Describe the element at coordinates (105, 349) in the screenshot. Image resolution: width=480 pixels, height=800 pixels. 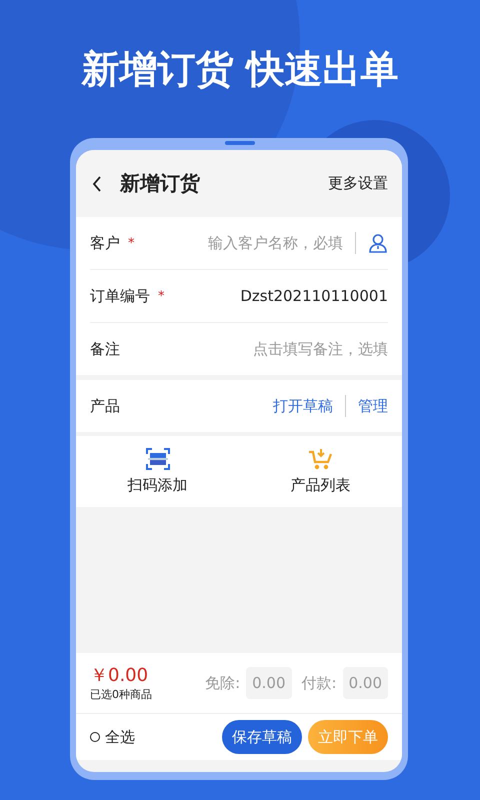
I see `field-label: 备注` at that location.